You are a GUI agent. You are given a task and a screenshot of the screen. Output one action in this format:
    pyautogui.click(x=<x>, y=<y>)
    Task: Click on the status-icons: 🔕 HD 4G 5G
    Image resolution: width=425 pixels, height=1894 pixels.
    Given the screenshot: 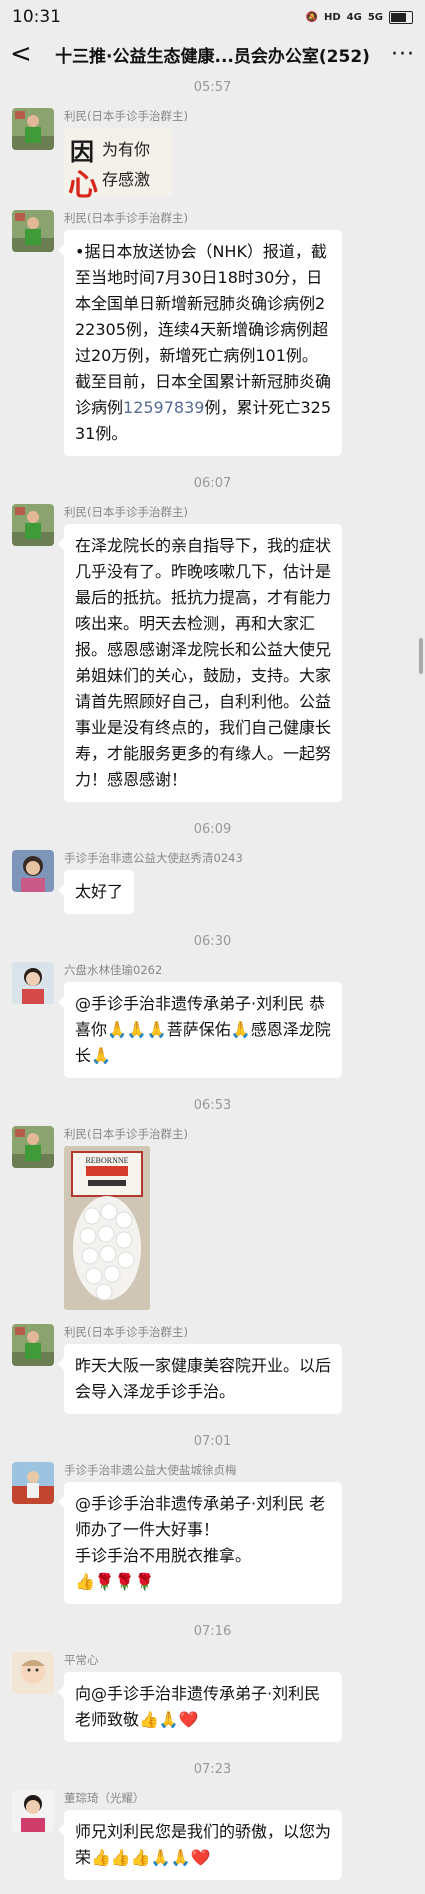 What is the action you would take?
    pyautogui.click(x=359, y=17)
    